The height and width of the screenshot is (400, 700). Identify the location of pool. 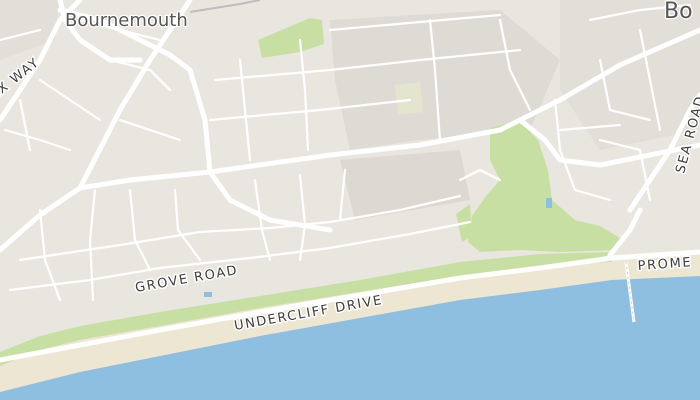
(208, 294).